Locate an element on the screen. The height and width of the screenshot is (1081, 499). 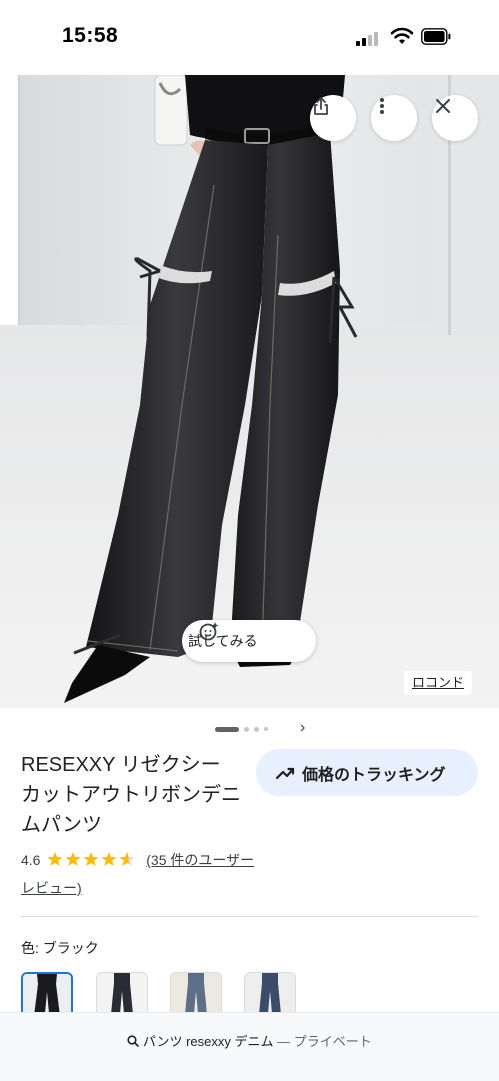
source-link: ロコンド is located at coordinates (438, 683).